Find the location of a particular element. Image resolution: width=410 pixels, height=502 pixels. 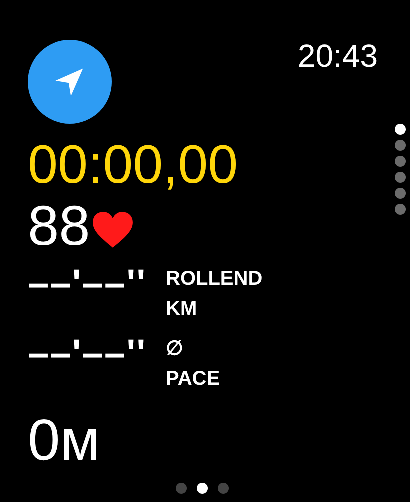

metric-label: ROLLEND is located at coordinates (214, 279).